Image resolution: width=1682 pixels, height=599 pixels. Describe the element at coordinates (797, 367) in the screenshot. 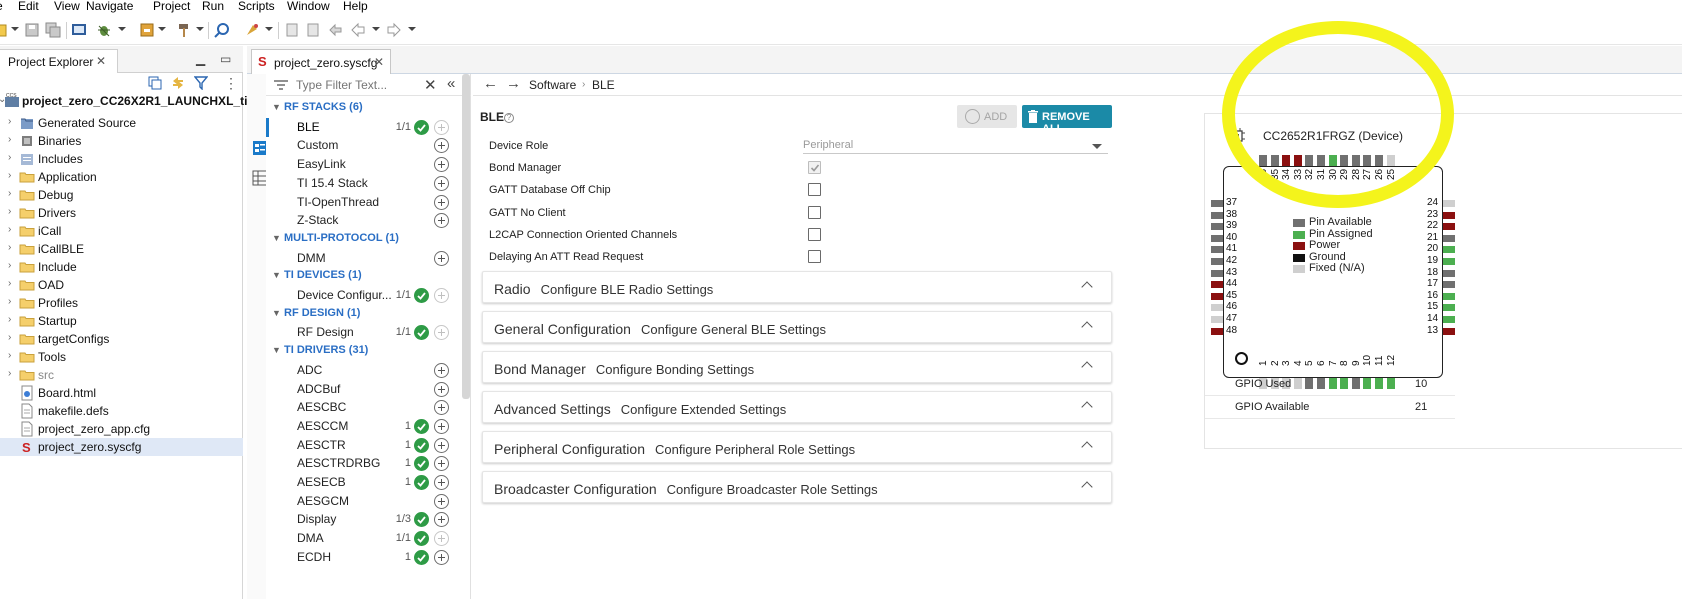

I see `config-section-header: Bond Manager Configure Bonding Settings` at that location.